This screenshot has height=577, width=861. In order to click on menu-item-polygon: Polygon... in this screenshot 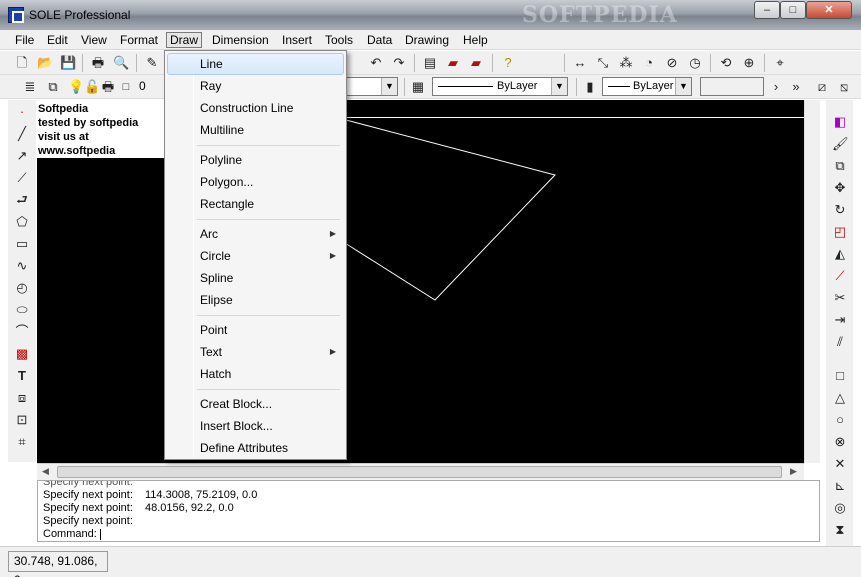, I will do `click(255, 182)`.